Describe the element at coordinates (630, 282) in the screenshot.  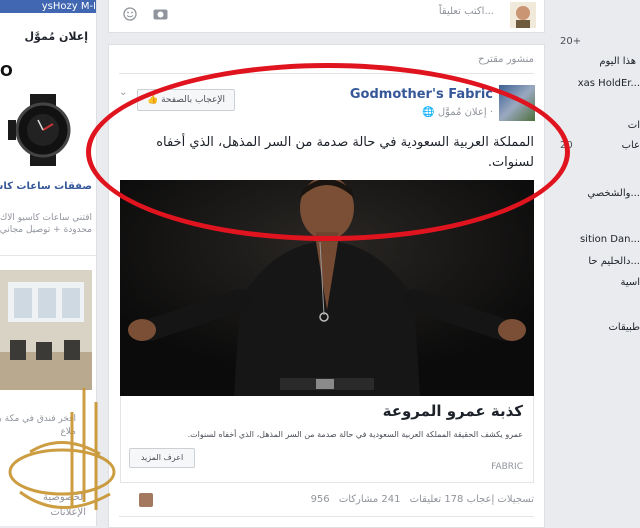
I see `sidebar-item-8: اسية` at that location.